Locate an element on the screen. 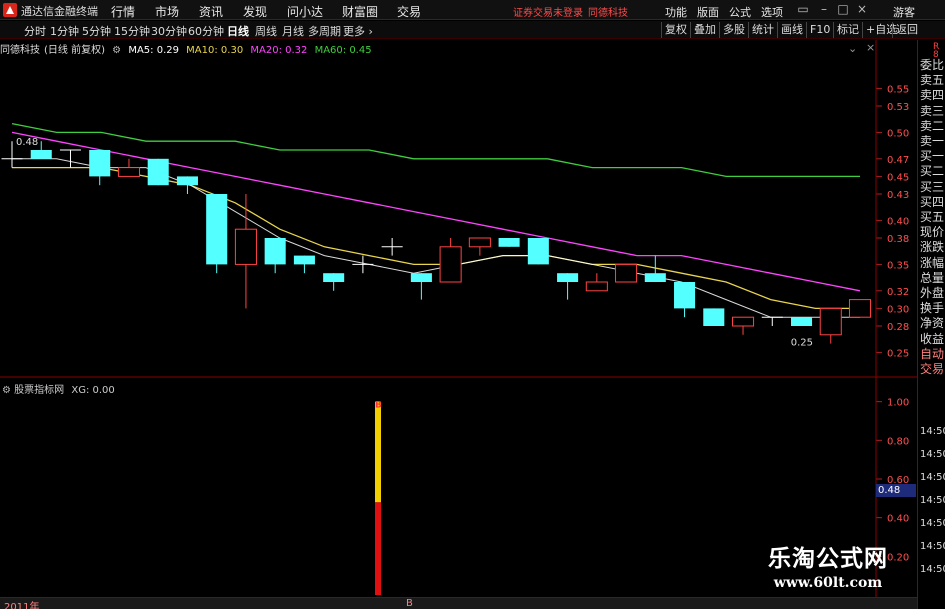 The image size is (945, 609). side-label-item: 换手 is located at coordinates (932, 308).